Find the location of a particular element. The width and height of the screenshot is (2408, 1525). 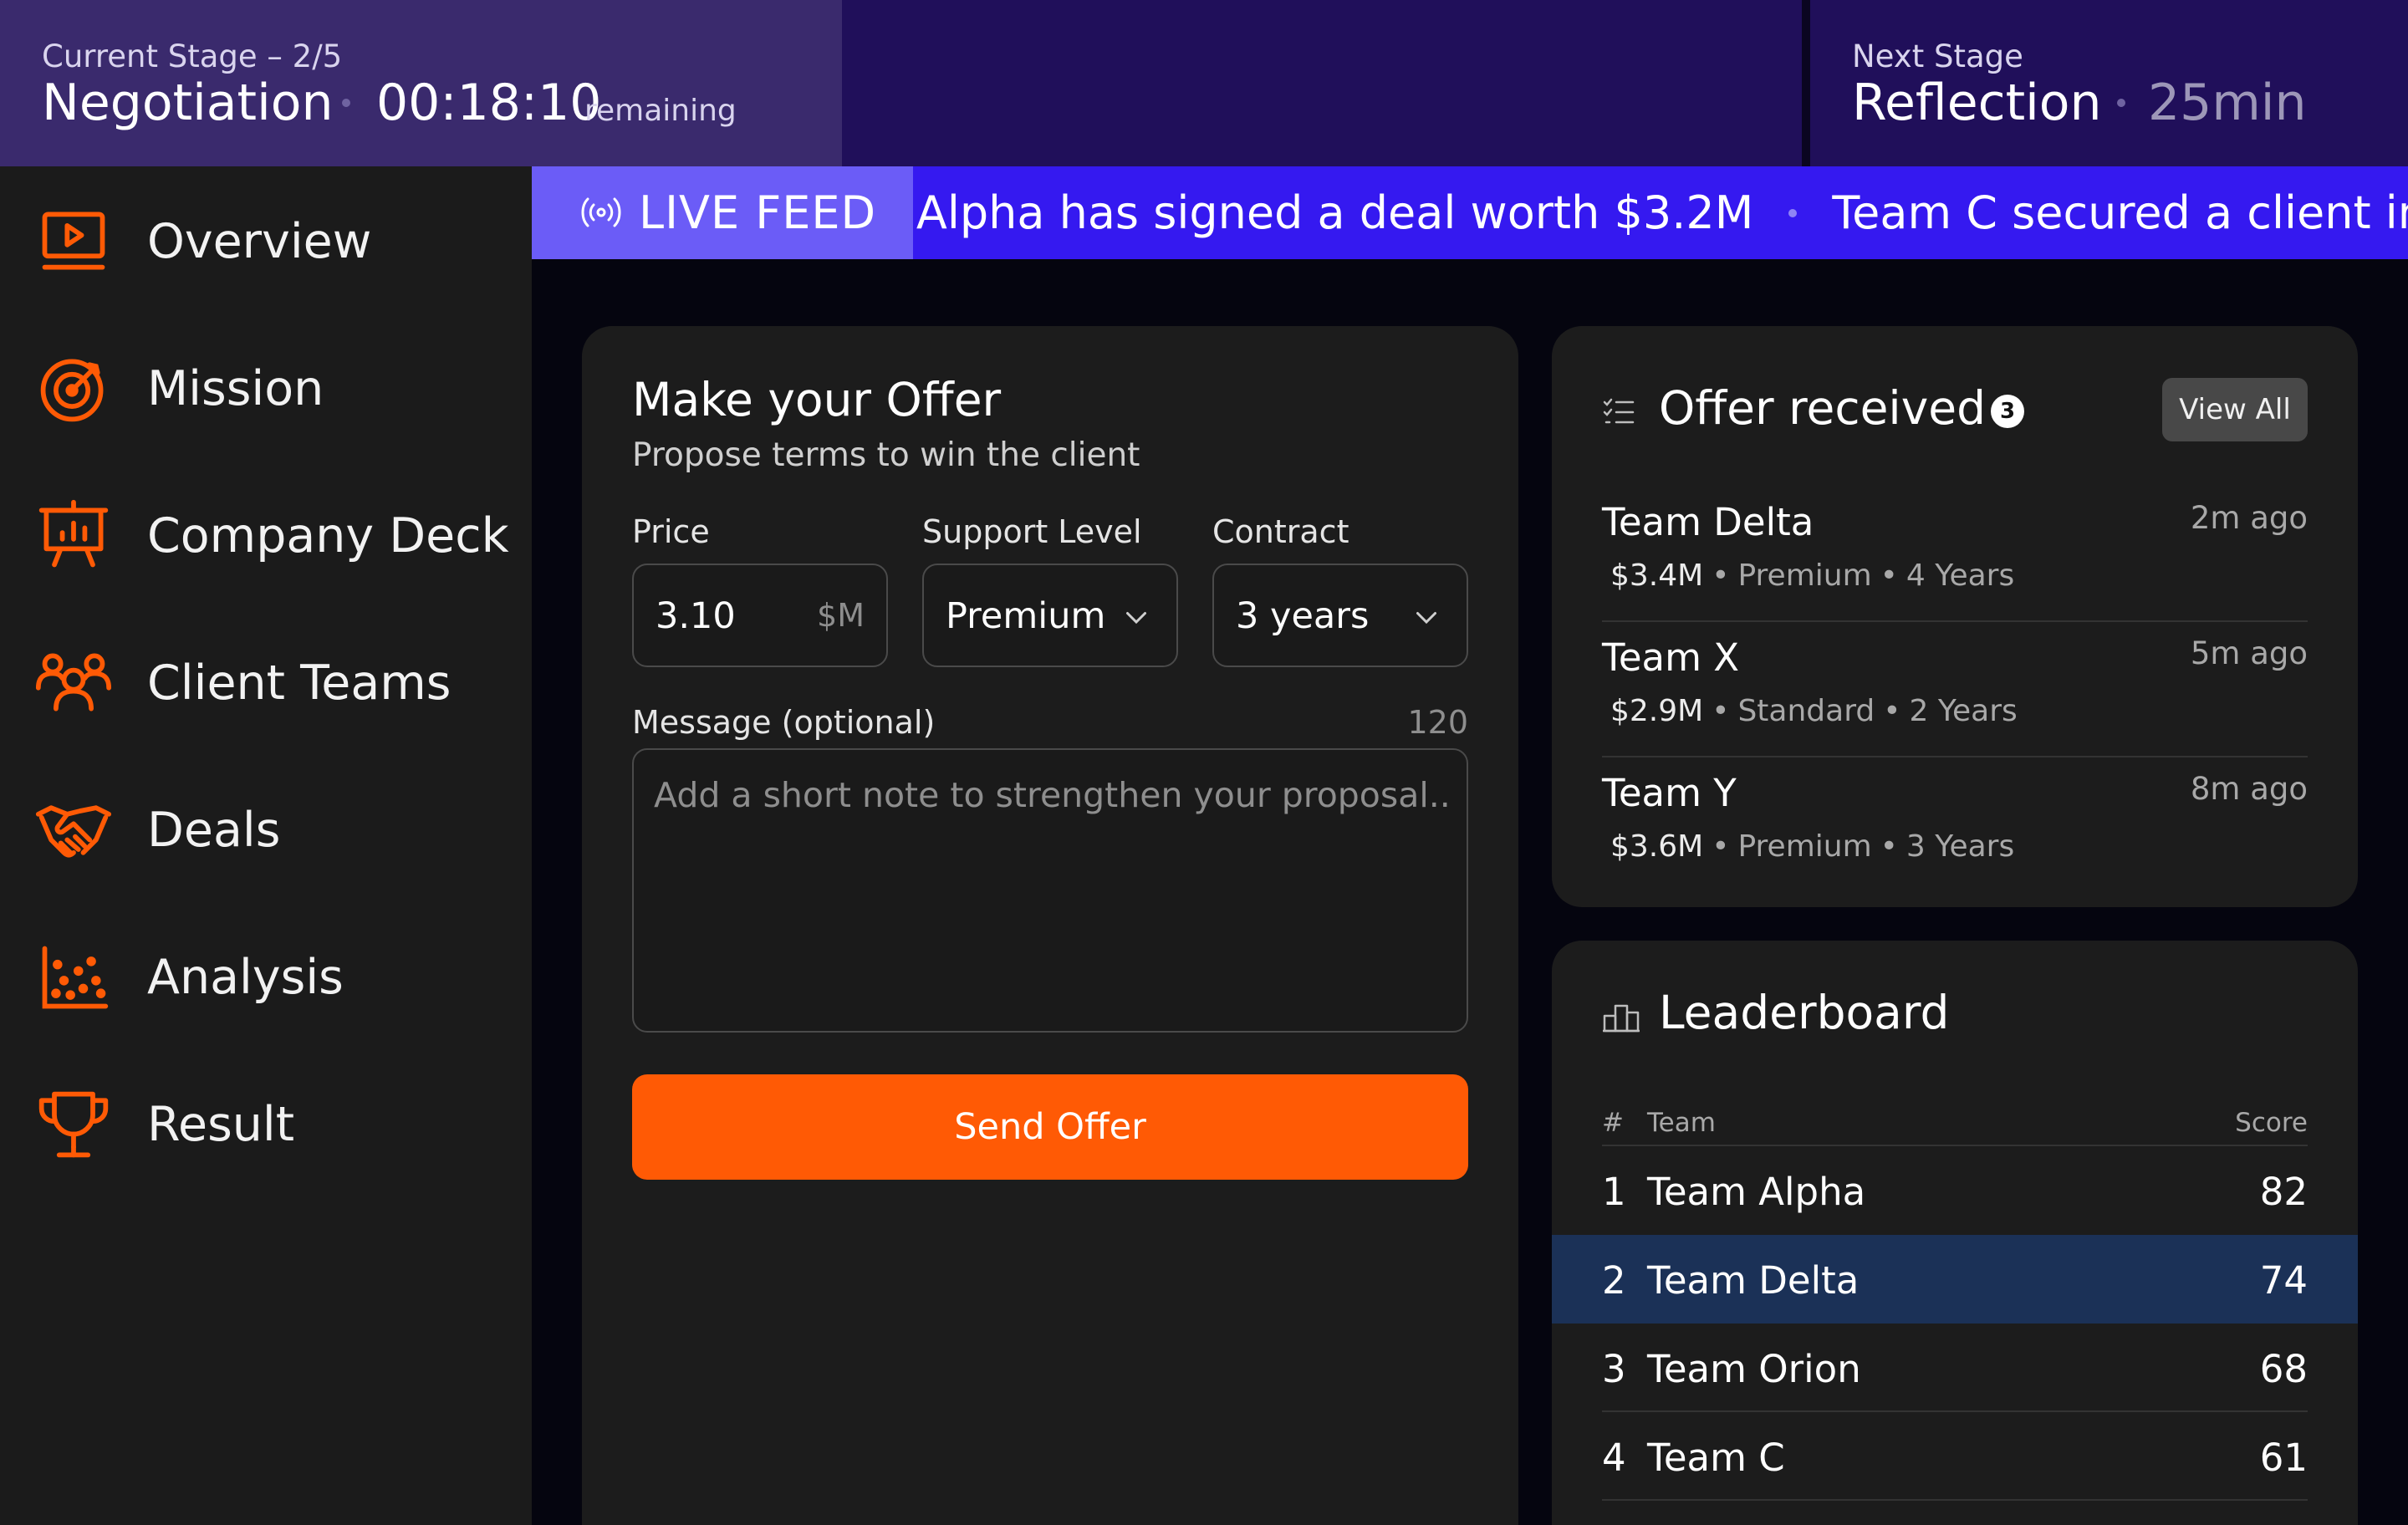

trophy-icon is located at coordinates (74, 1124).